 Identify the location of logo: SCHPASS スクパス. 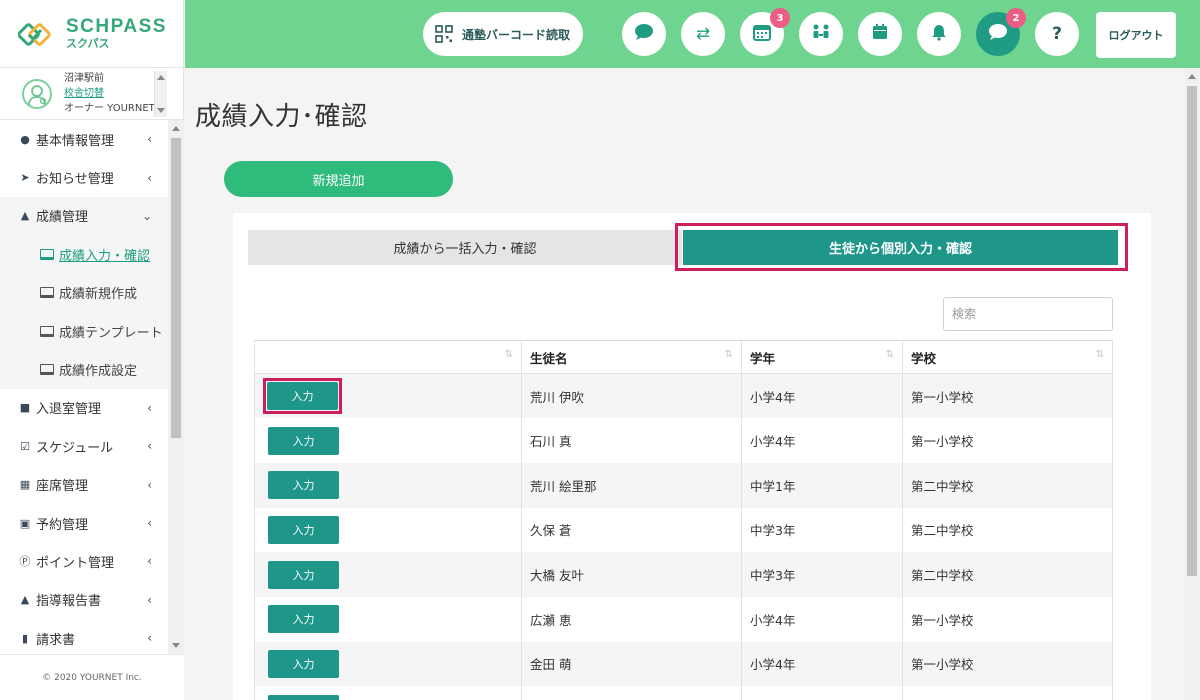
(91, 34).